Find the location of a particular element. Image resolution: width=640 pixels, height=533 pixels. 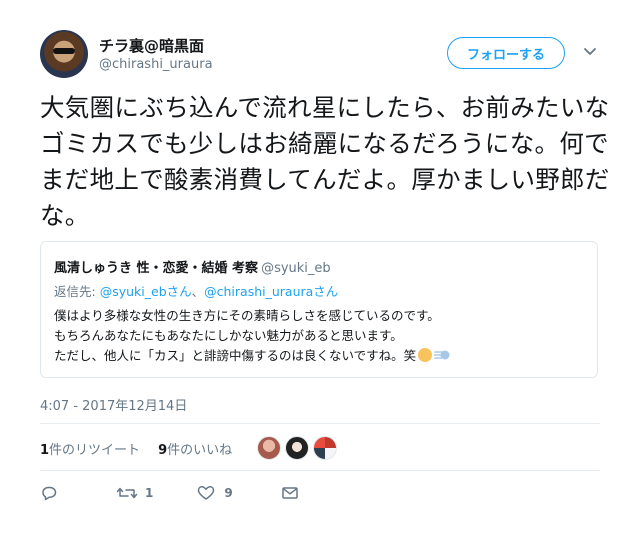

reply-user-link: @syuki_ebさん is located at coordinates (146, 291).